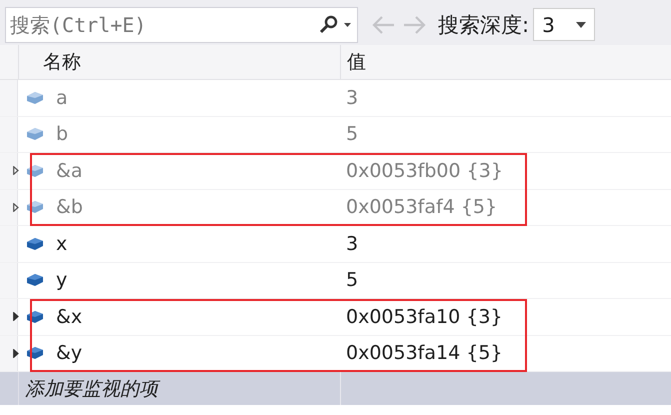 This screenshot has height=415, width=671. Describe the element at coordinates (69, 353) in the screenshot. I see `variable-name: &y` at that location.